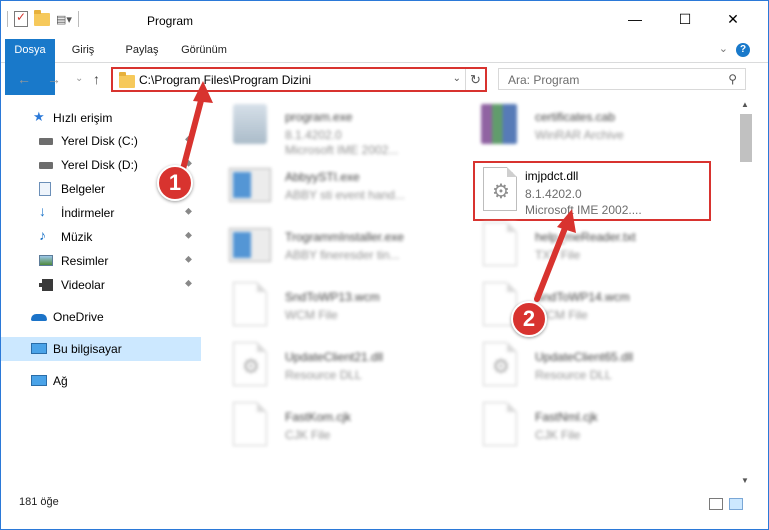  Describe the element at coordinates (96, 79) in the screenshot. I see `up-button: ↑` at that location.